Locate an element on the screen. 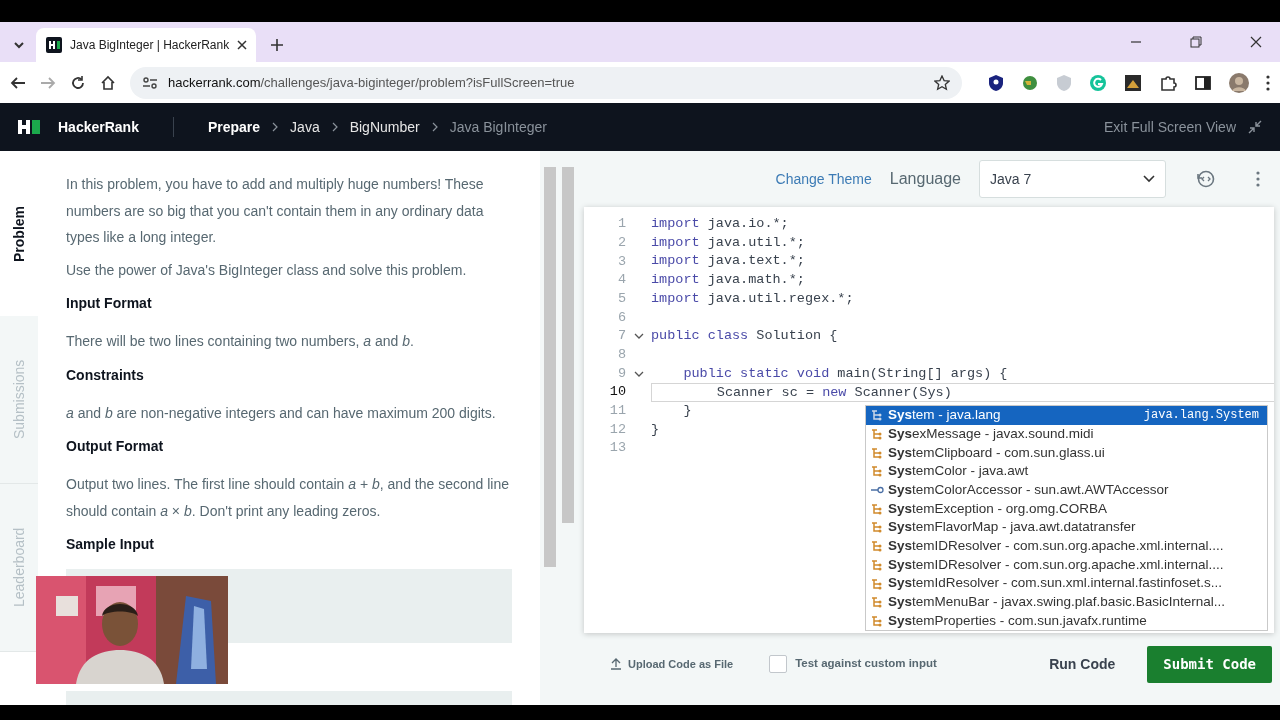 This screenshot has height=720, width=1280. puzzle-icon is located at coordinates (1168, 82).